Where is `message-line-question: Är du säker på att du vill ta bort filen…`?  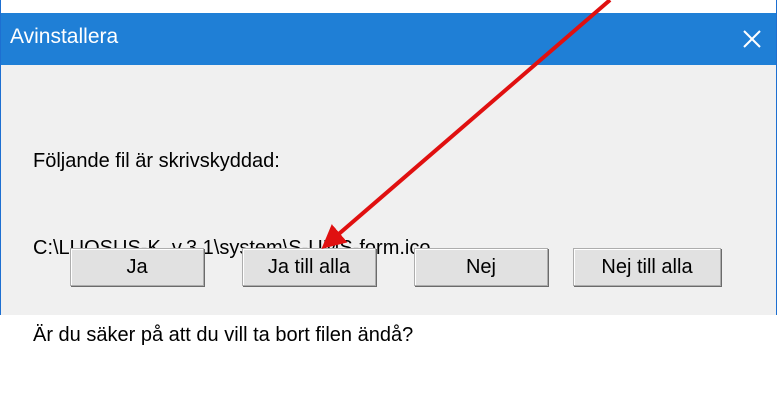 message-line-question: Är du säker på att du vill ta bort filen… is located at coordinates (223, 335).